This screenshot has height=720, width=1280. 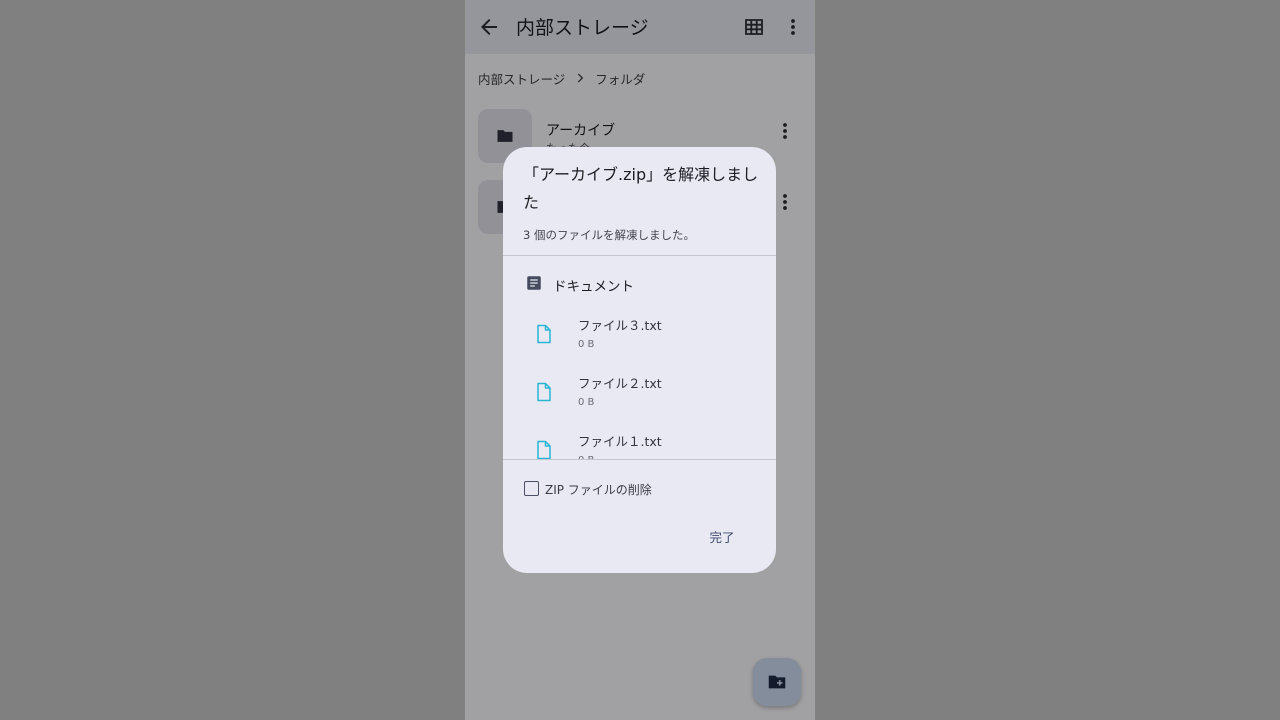 I want to click on file-name: ファイル２.txt, so click(x=620, y=383).